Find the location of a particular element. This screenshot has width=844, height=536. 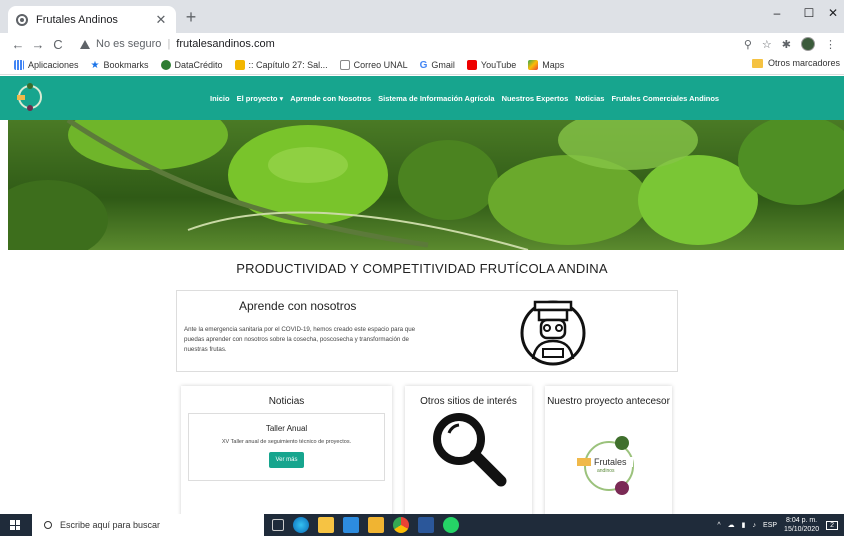

warning-icon is located at coordinates (85, 44).